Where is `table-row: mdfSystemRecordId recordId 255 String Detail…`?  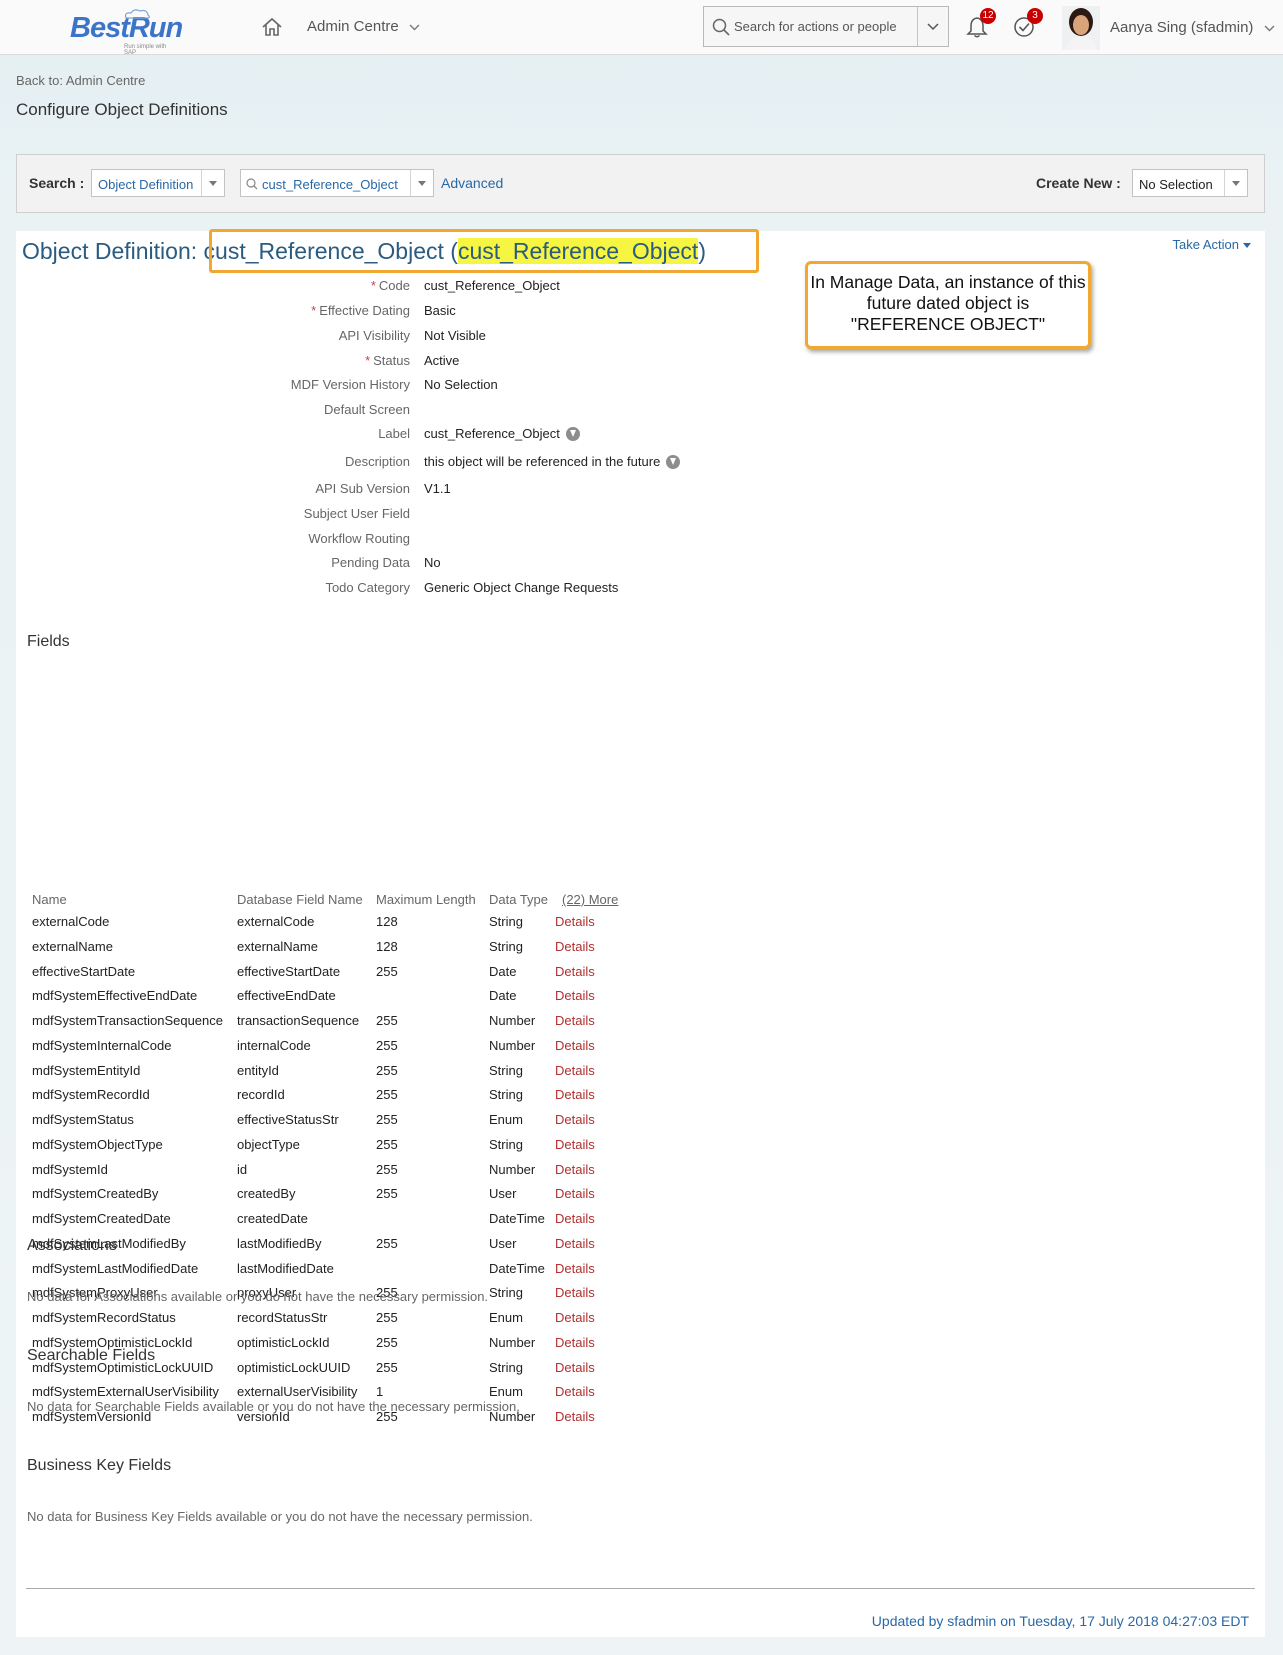
table-row: mdfSystemRecordId recordId 255 String Detail… is located at coordinates (366, 1099).